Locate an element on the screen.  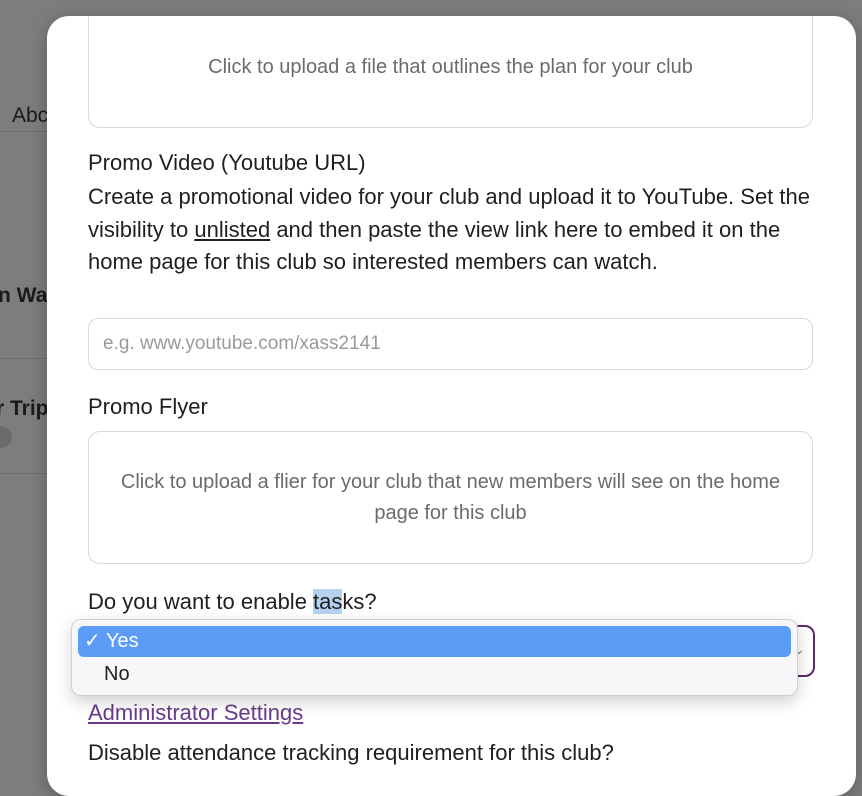
enable-tasks-label: Do you want to enable tasks? is located at coordinates (232, 602).